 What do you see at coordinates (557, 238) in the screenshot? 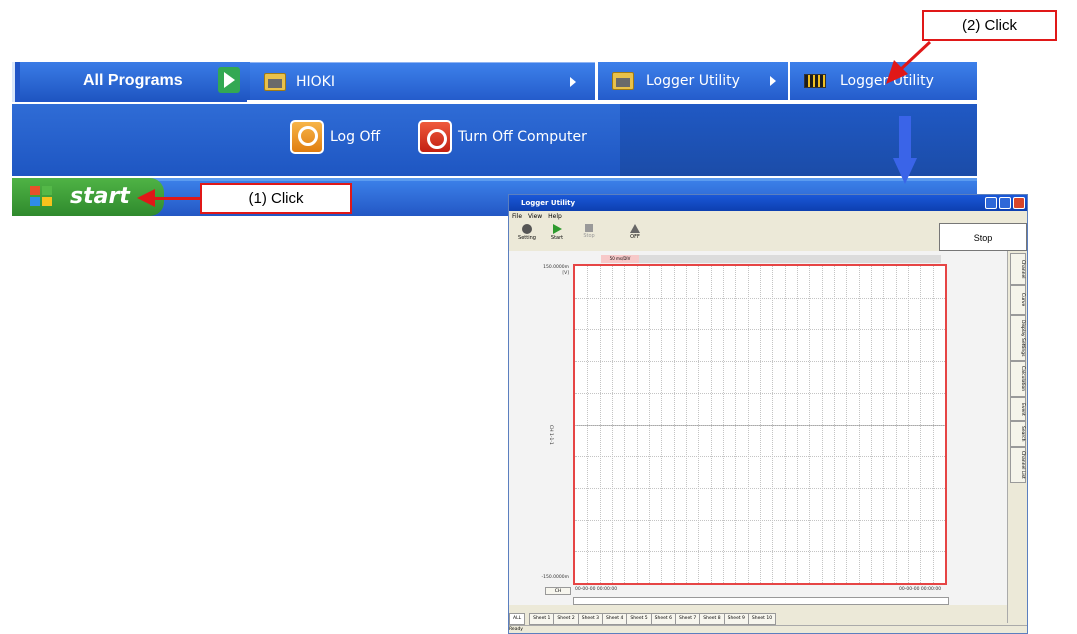
I see `start-label: Start` at bounding box center [557, 238].